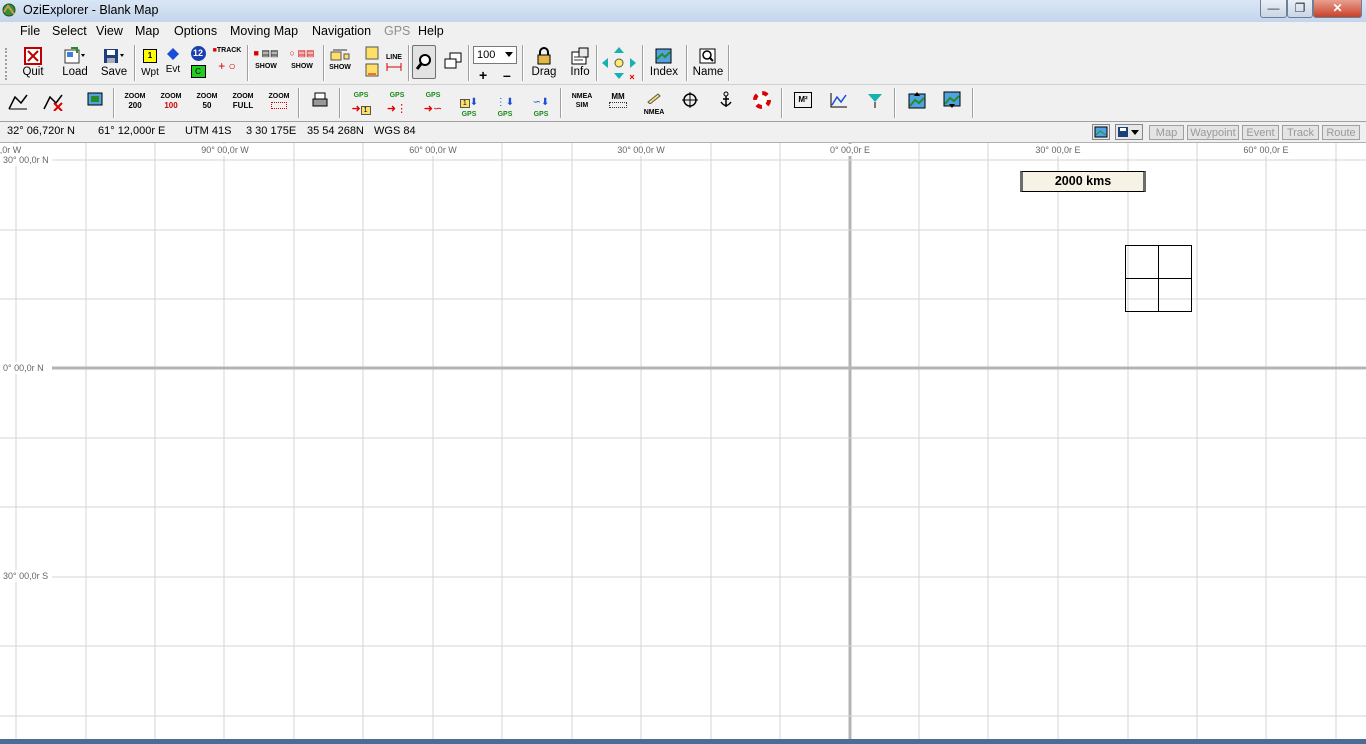  What do you see at coordinates (469, 114) in the screenshot?
I see `gps-label-4: GPS` at bounding box center [469, 114].